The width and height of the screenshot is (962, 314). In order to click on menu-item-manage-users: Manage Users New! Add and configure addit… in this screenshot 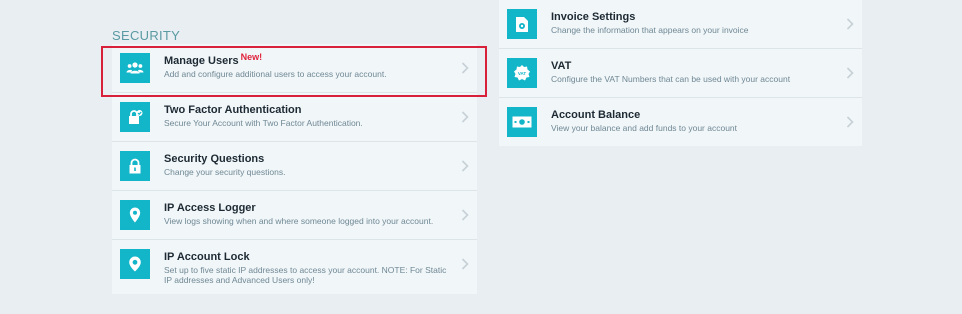, I will do `click(294, 68)`.